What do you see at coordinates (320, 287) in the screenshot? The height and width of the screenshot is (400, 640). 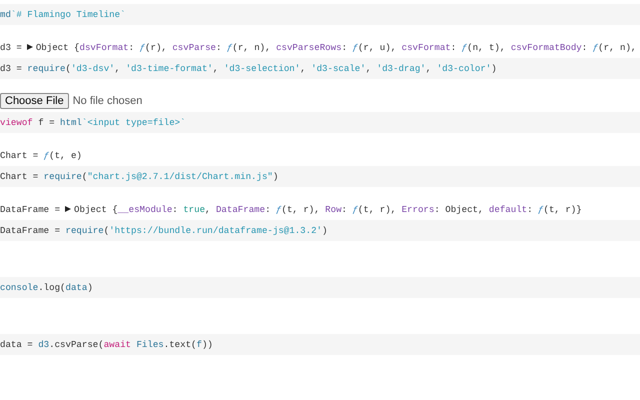 I see `code-cell: console.log(data)` at bounding box center [320, 287].